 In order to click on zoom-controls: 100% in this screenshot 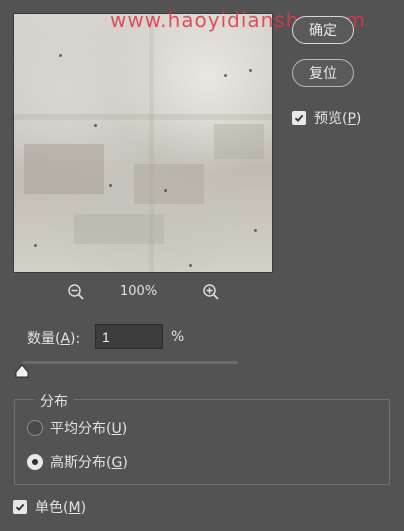, I will do `click(142, 293)`.